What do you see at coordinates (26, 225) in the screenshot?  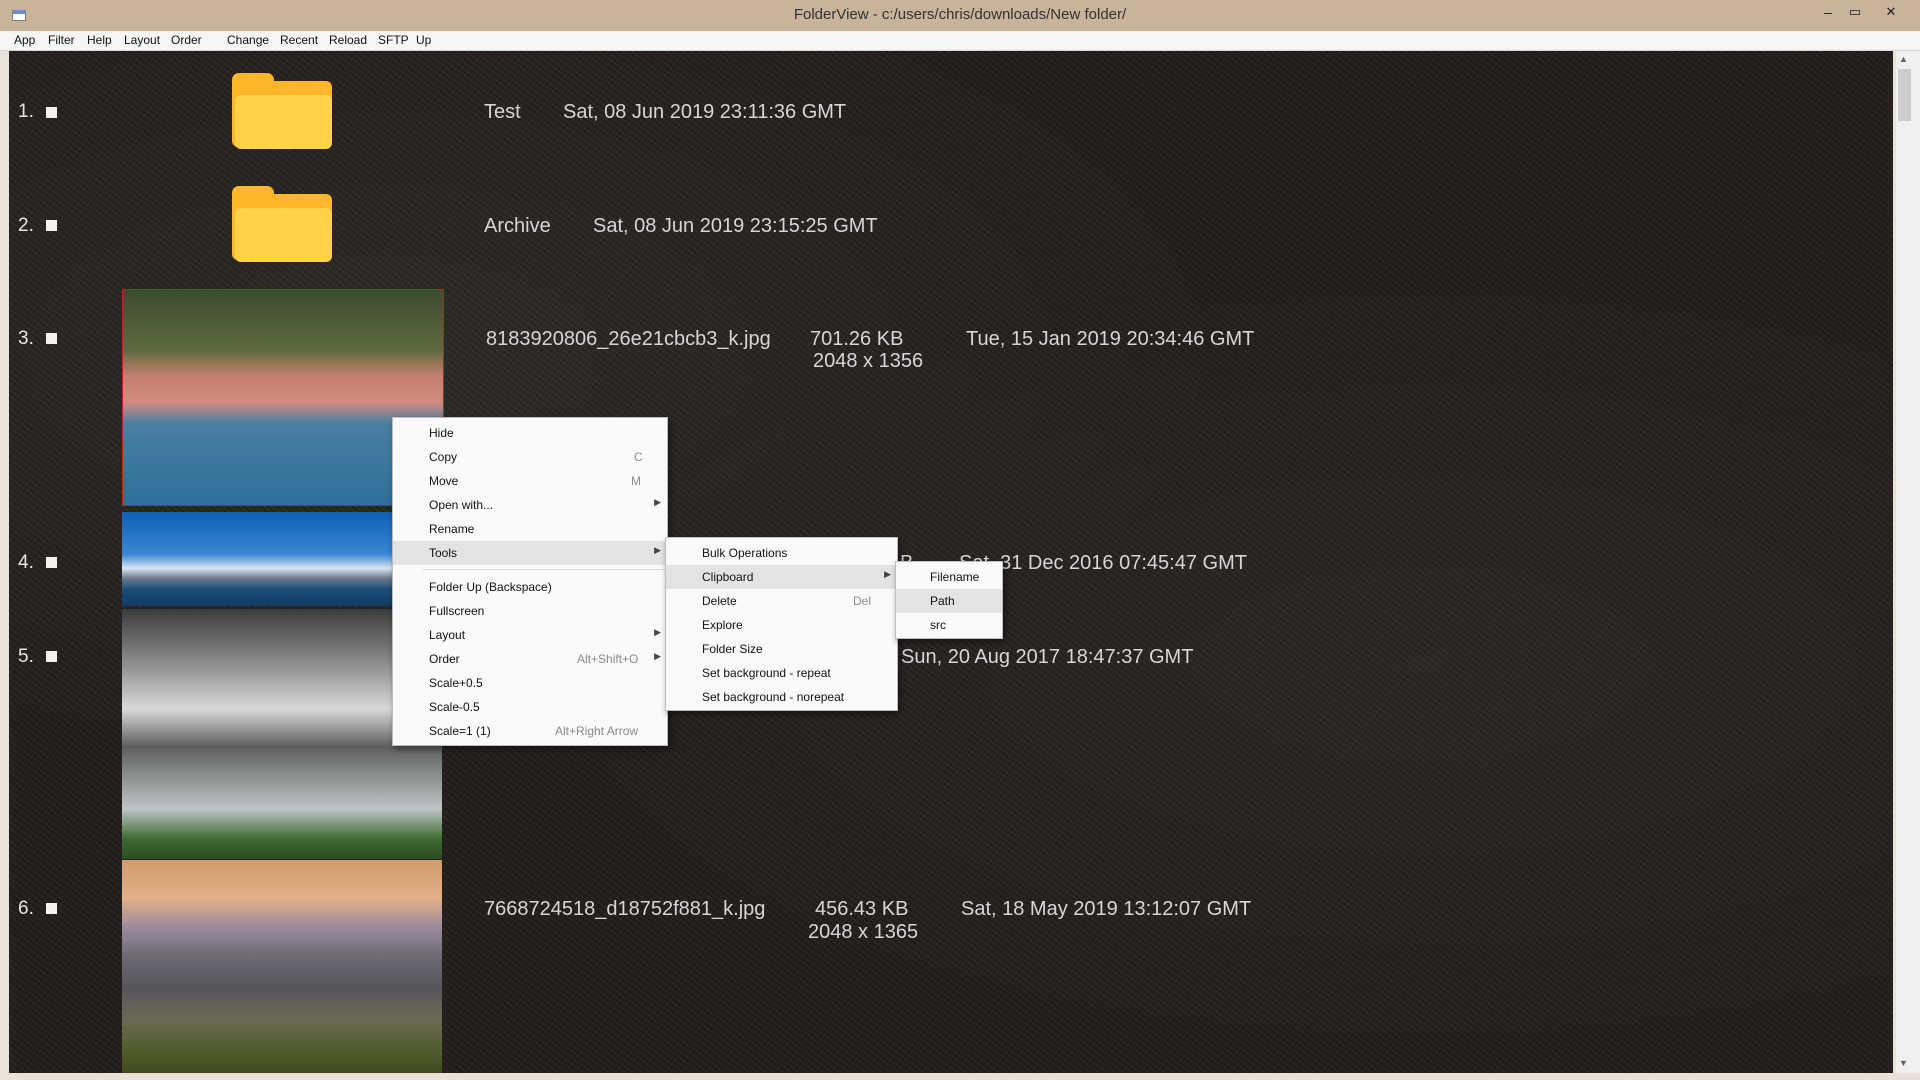 I see `row-number: 2.` at bounding box center [26, 225].